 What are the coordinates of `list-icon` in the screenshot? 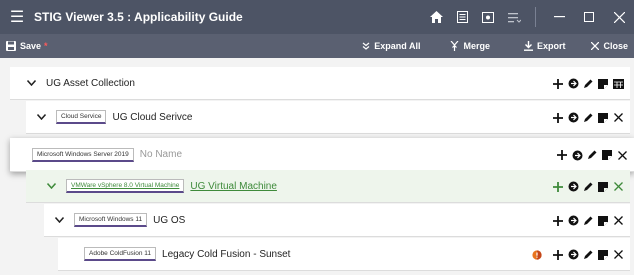 It's located at (514, 17).